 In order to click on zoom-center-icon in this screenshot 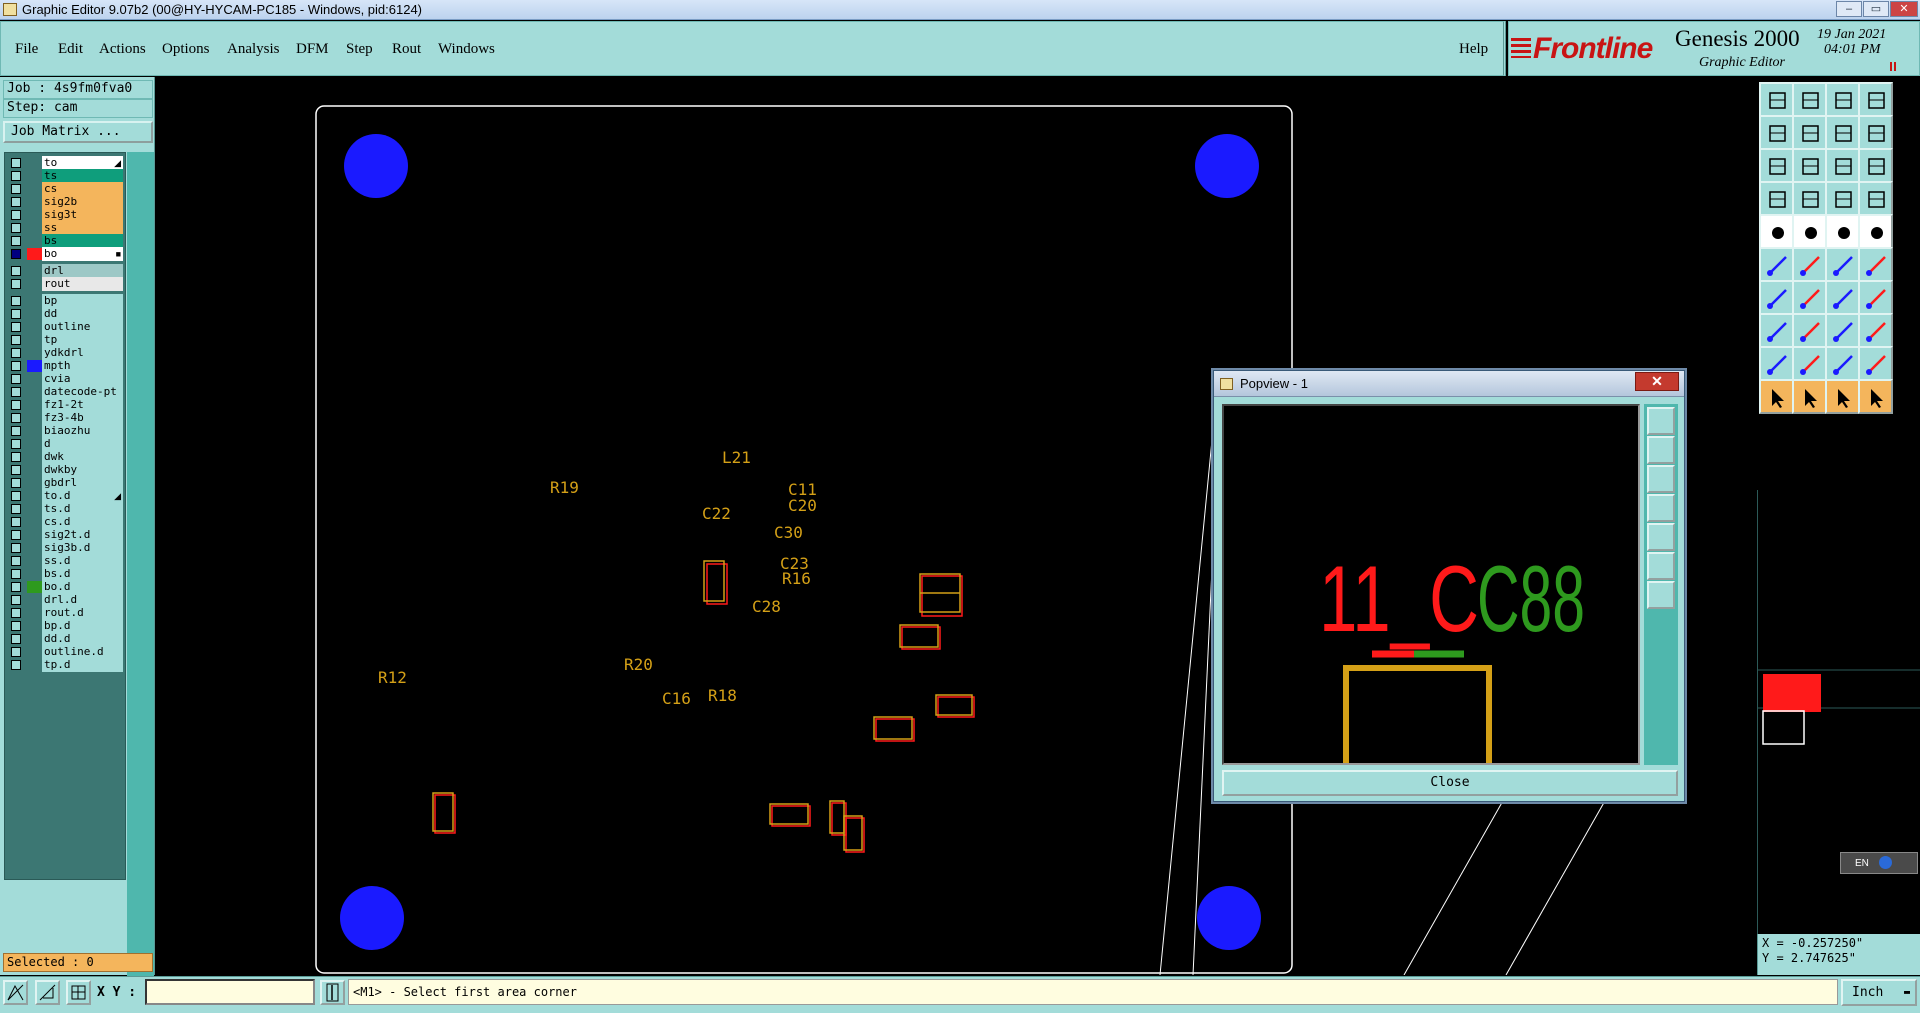, I will do `click(1809, 165)`.